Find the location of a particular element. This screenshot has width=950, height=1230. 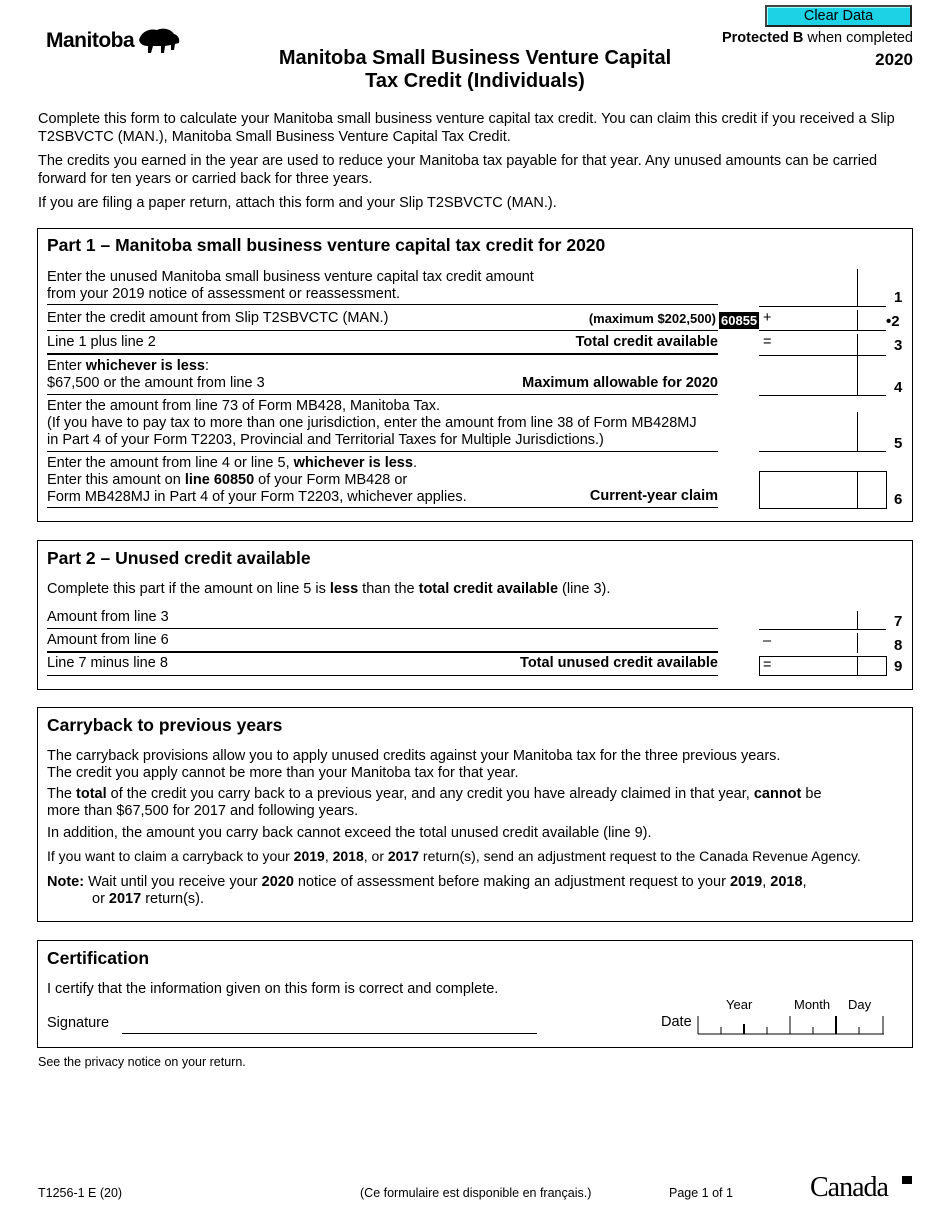

plus-operator: + is located at coordinates (767, 318).